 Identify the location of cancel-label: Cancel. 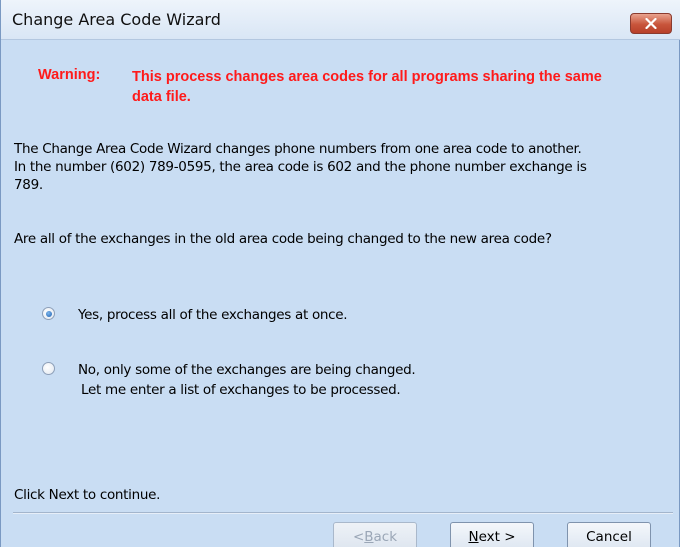
(609, 536).